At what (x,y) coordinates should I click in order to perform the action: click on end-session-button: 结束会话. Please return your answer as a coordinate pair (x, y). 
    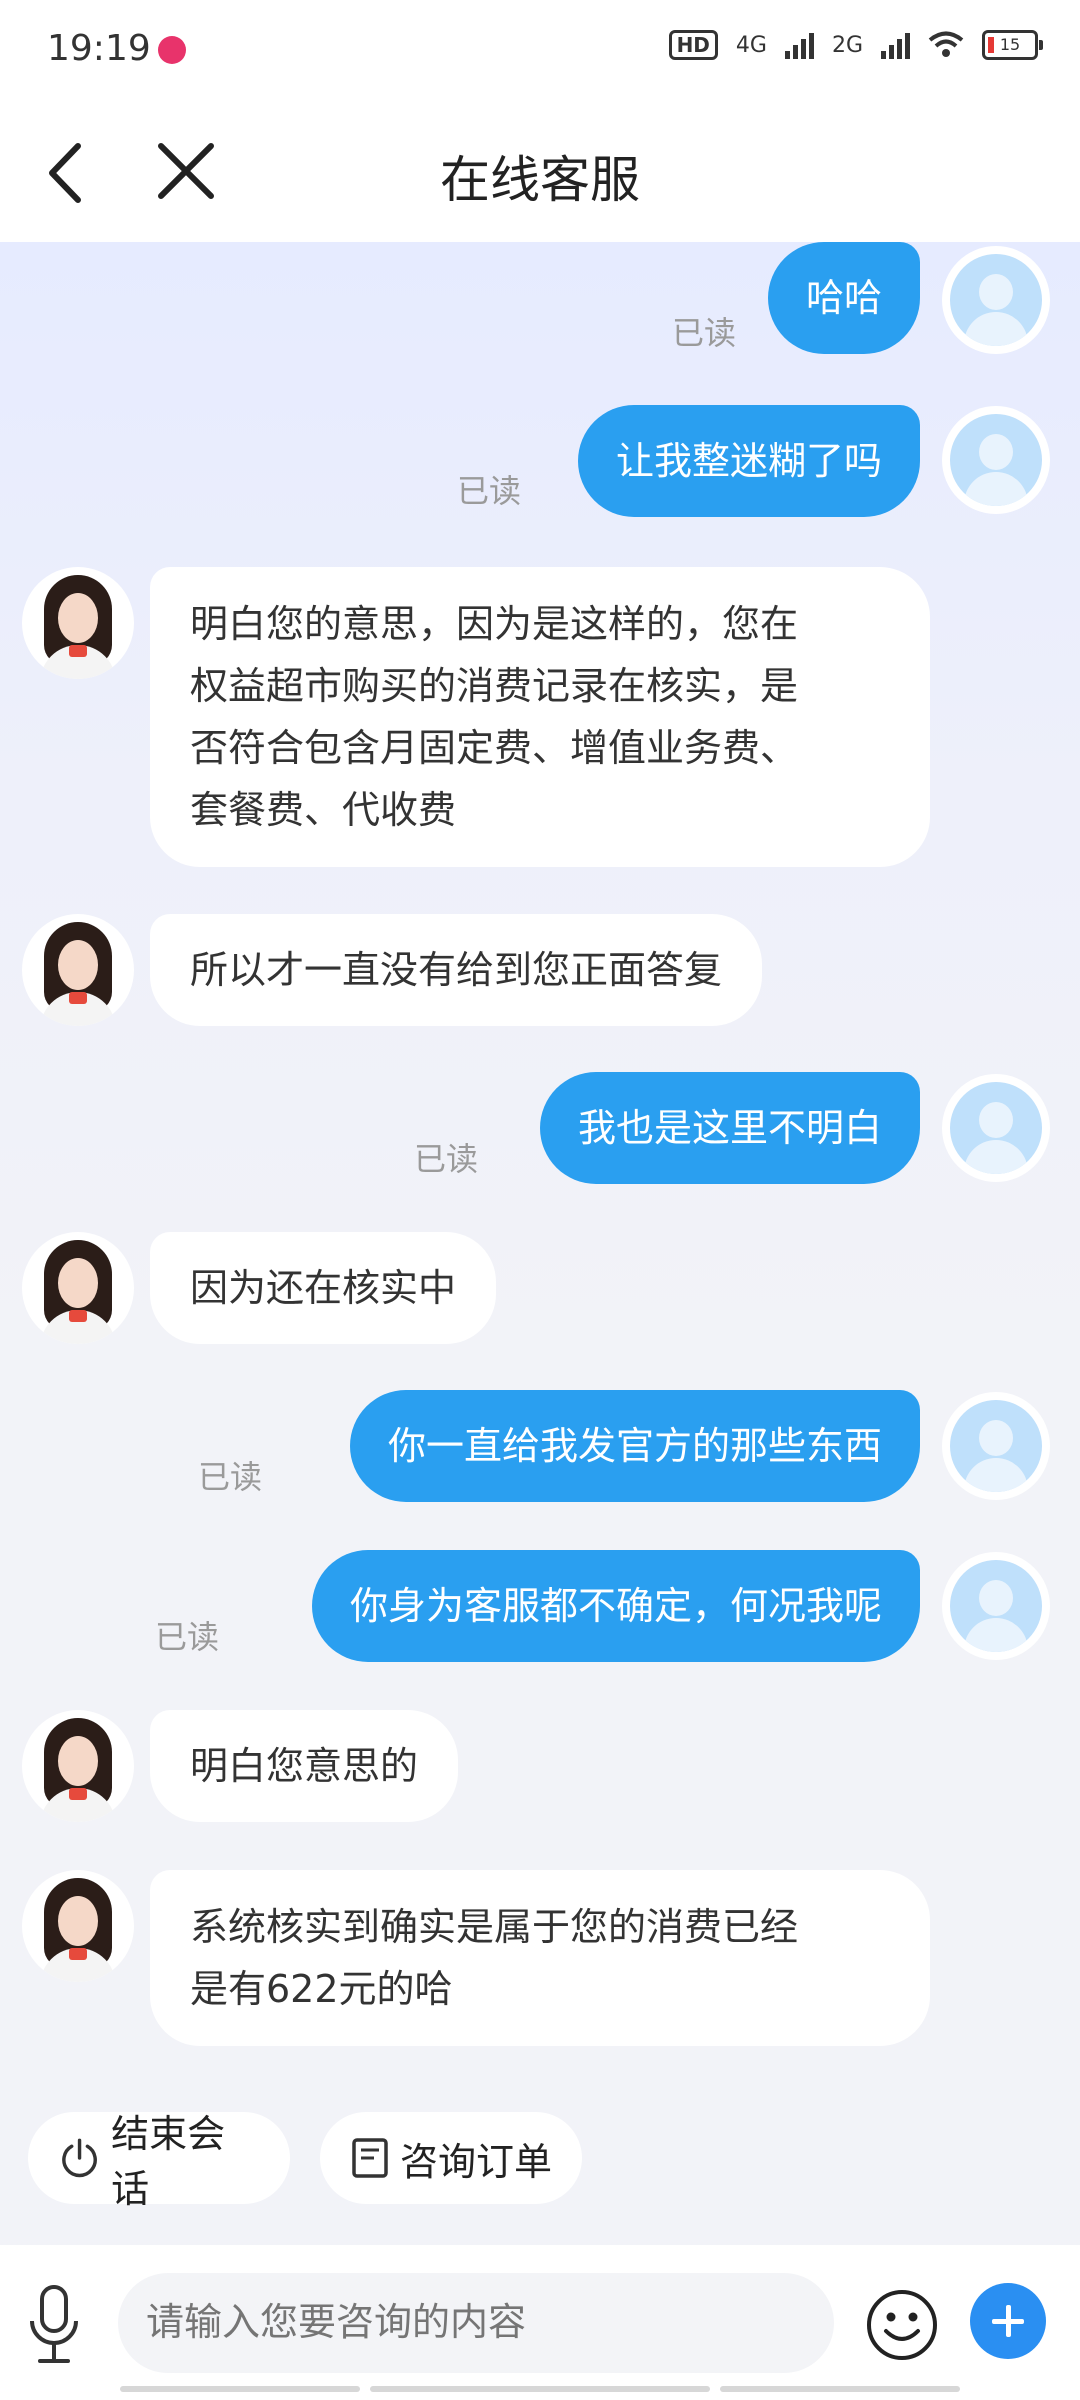
    Looking at the image, I should click on (159, 2161).